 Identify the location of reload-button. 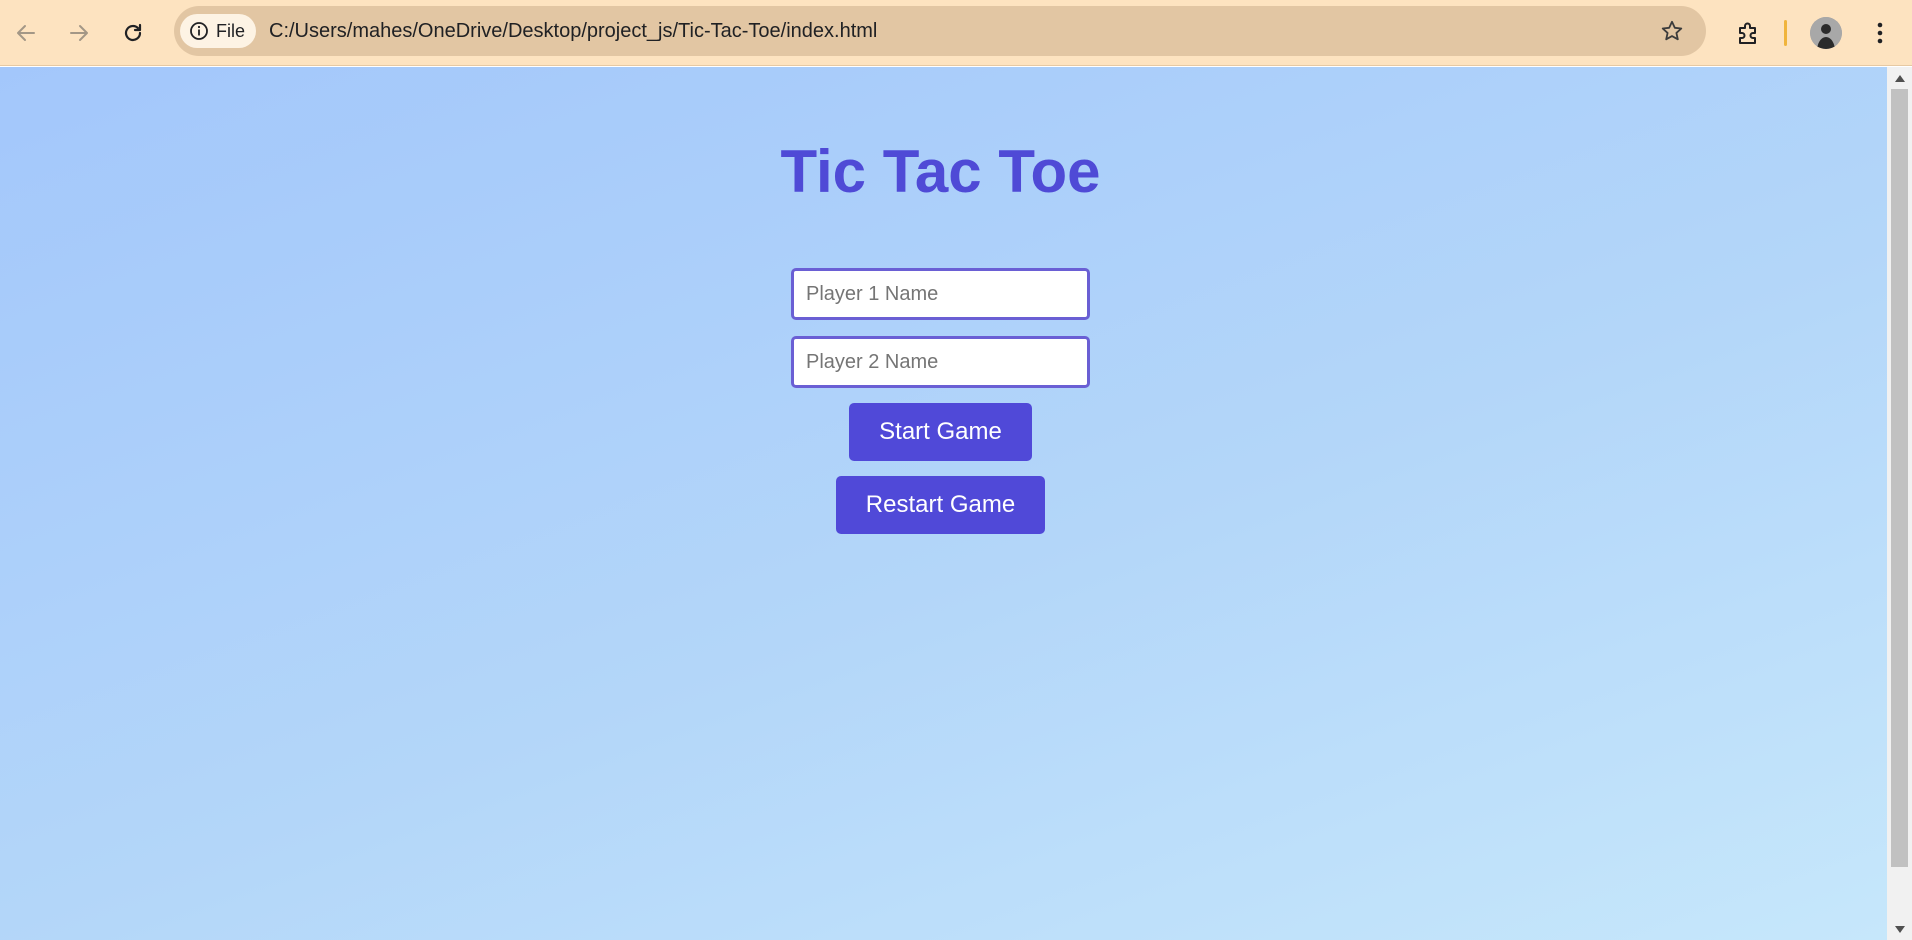
(133, 33).